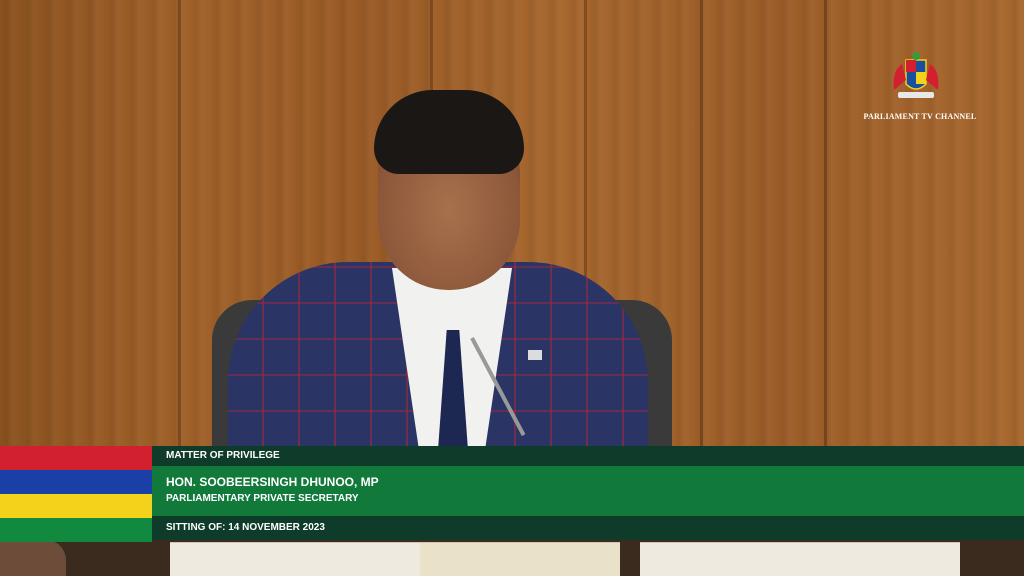 The height and width of the screenshot is (576, 1024). I want to click on caption-sitting-band: SITTING OF: 14 NOVEMBER 2023, so click(588, 528).